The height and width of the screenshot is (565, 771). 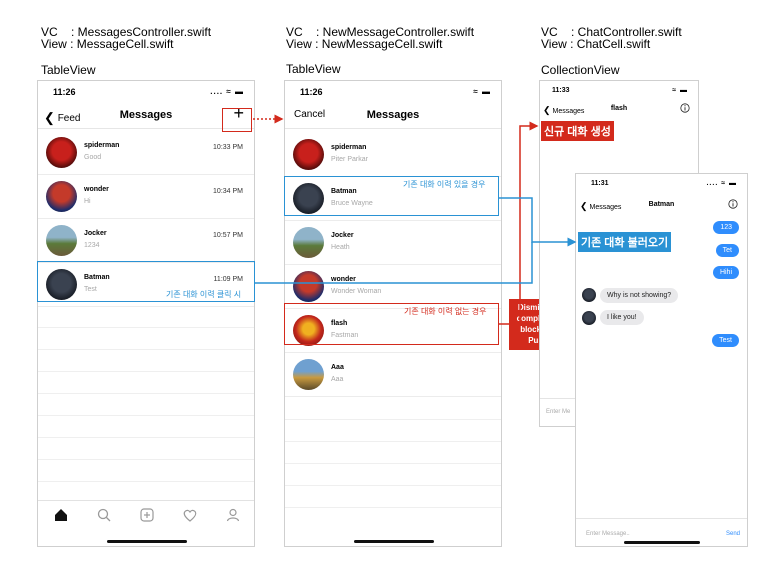 I want to click on arrow-load-chat-from-messages, so click(x=394, y=263).